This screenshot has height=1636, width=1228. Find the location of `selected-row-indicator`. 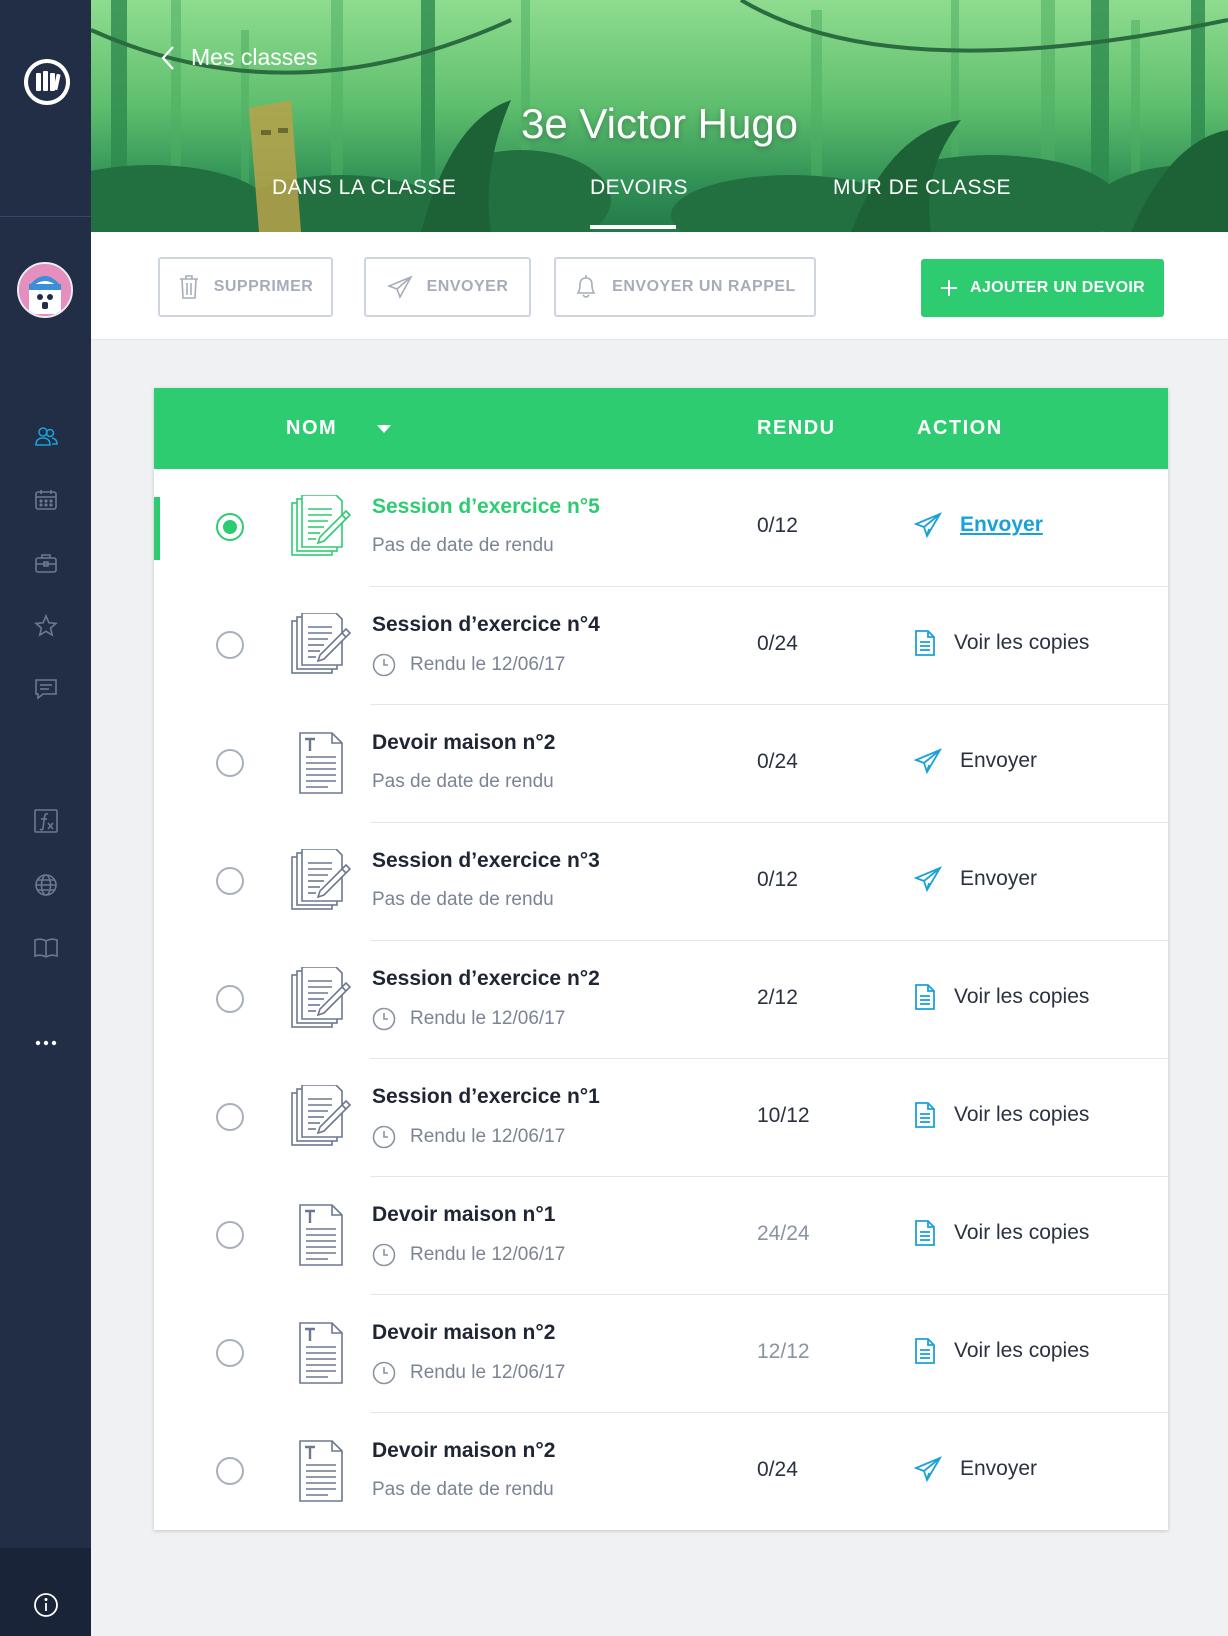

selected-row-indicator is located at coordinates (157, 528).